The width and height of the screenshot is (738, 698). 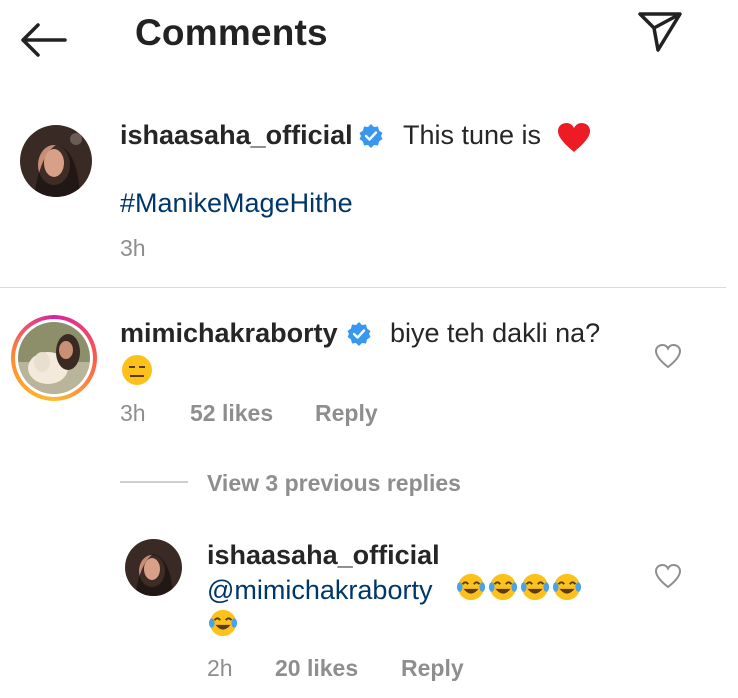 I want to click on replies-divider-line, so click(x=154, y=482).